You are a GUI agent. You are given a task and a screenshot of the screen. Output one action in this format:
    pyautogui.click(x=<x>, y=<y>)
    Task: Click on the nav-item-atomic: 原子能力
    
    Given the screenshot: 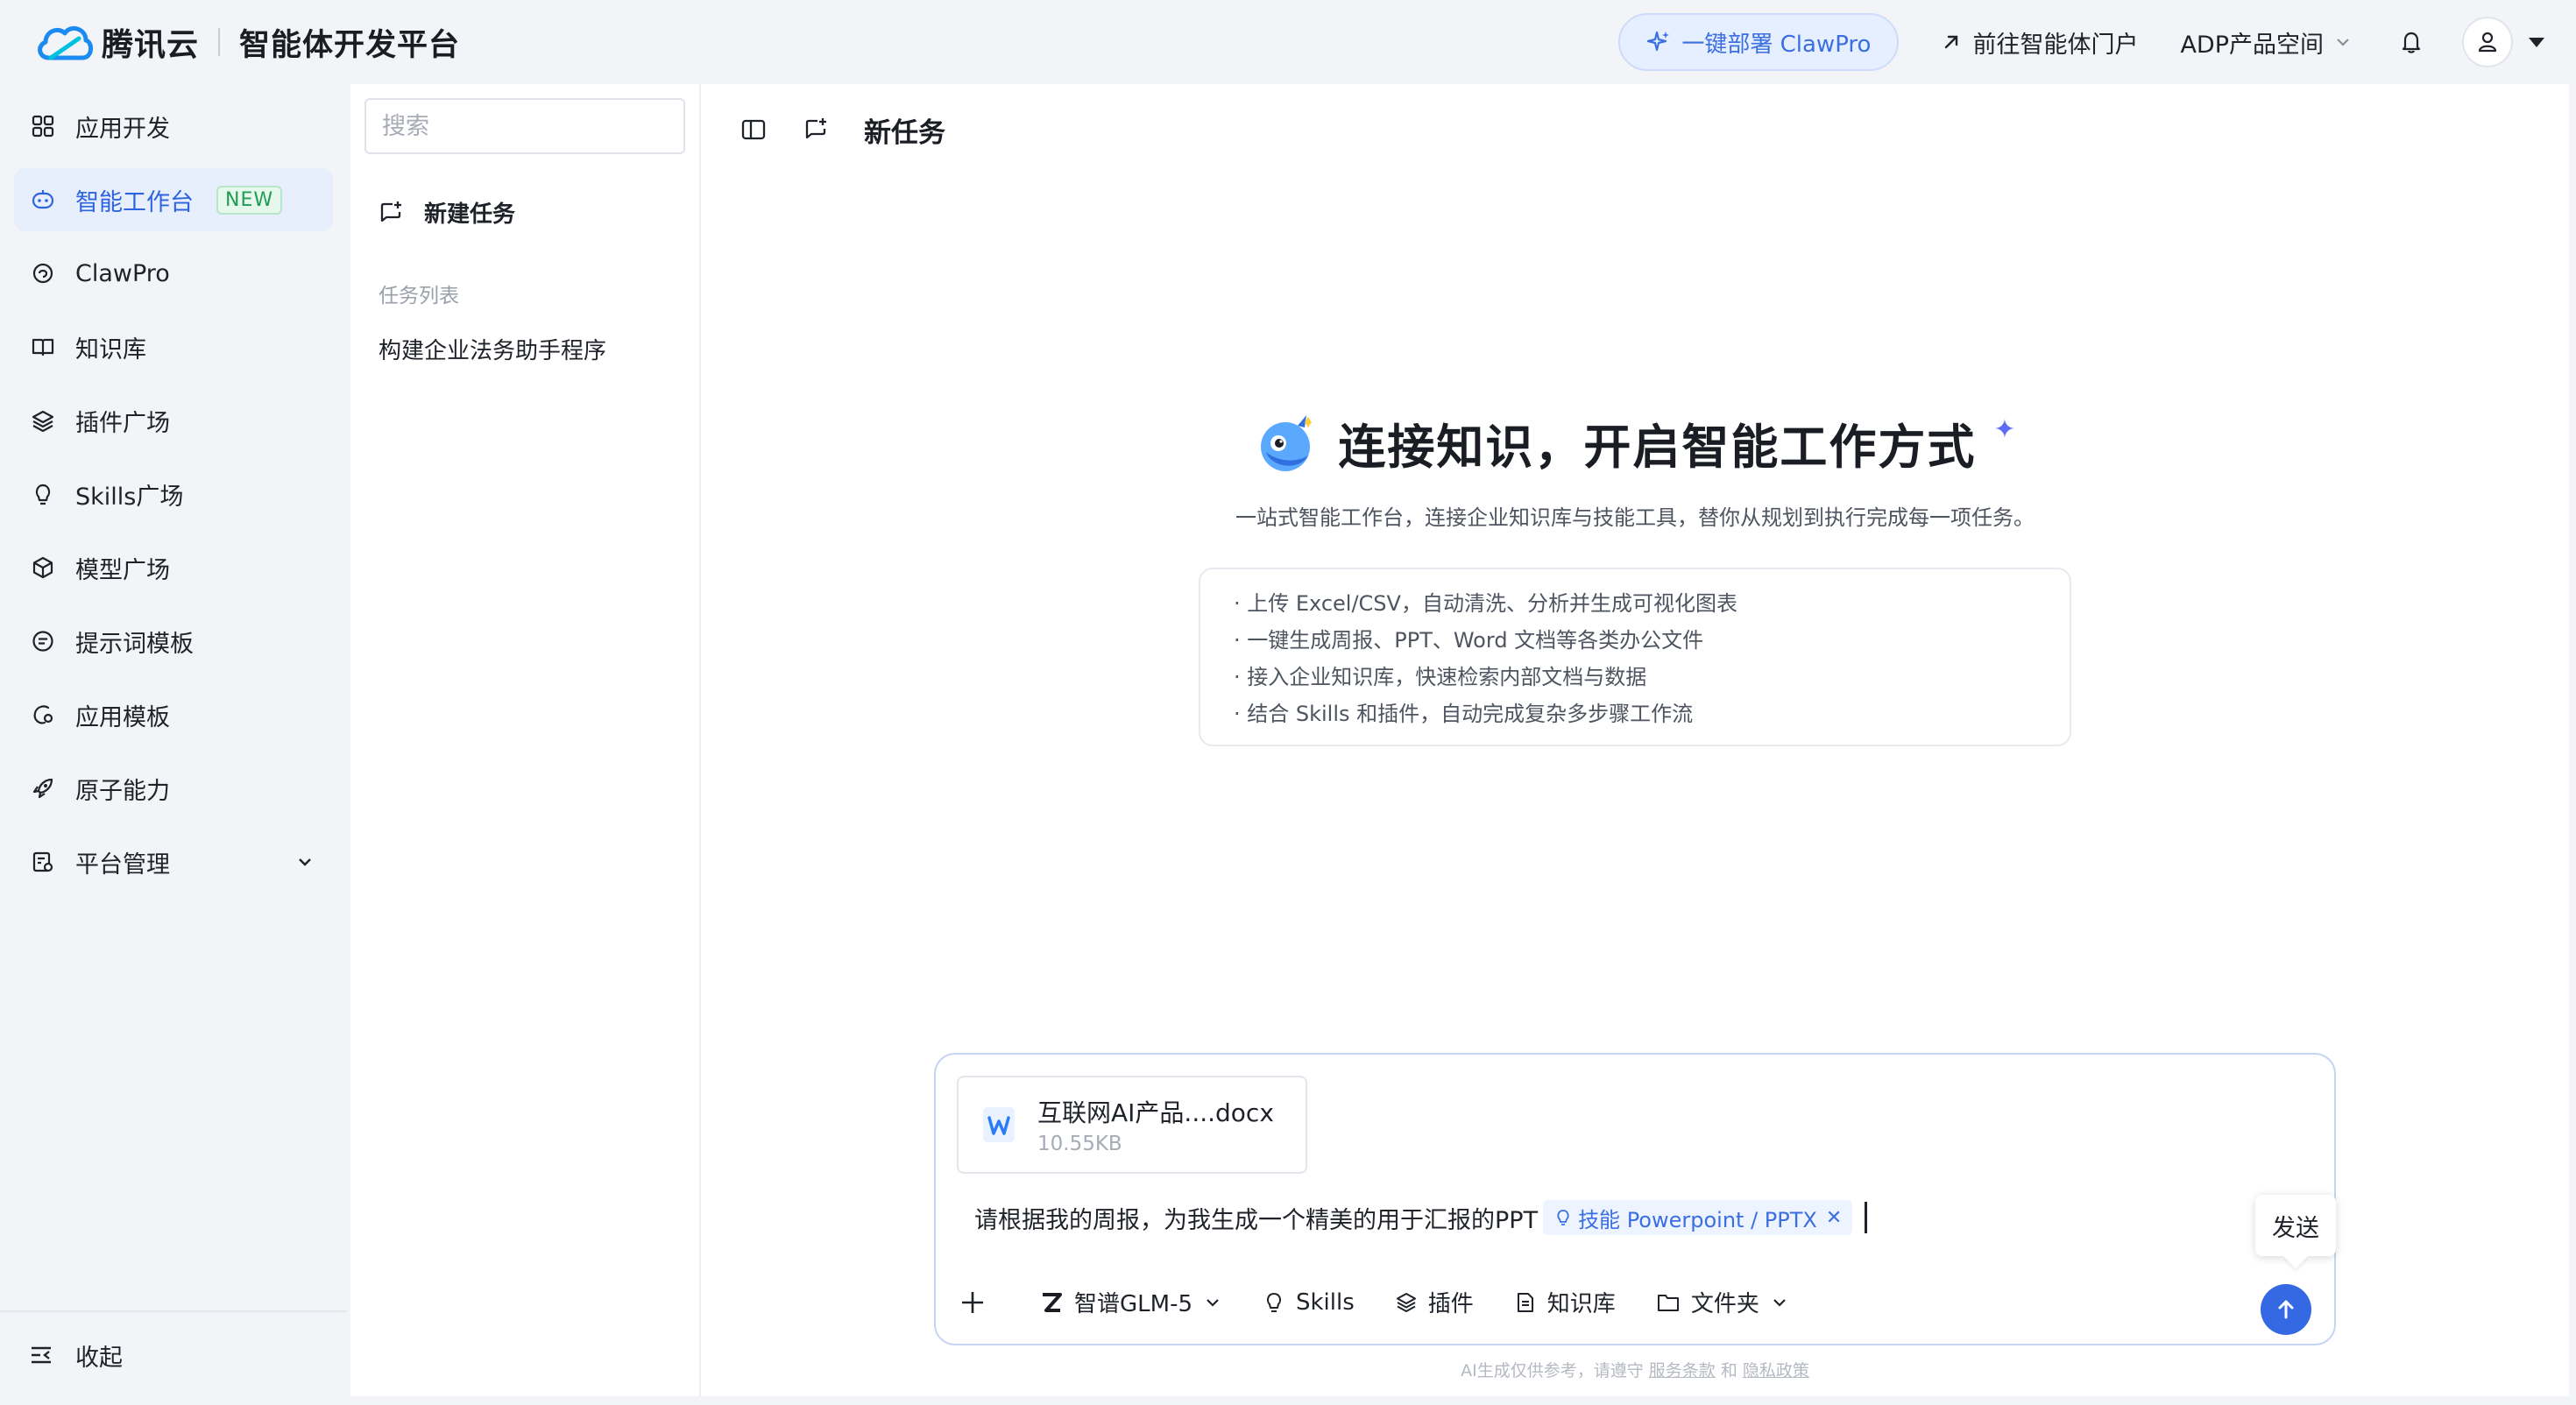 What is the action you would take?
    pyautogui.click(x=173, y=788)
    